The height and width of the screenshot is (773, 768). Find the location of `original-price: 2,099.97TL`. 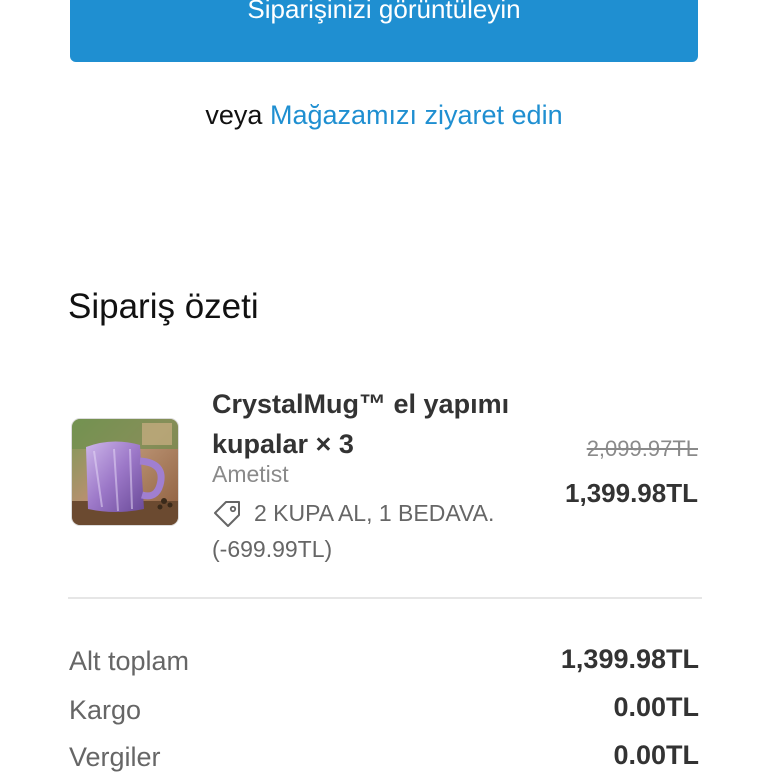

original-price: 2,099.97TL is located at coordinates (642, 448).